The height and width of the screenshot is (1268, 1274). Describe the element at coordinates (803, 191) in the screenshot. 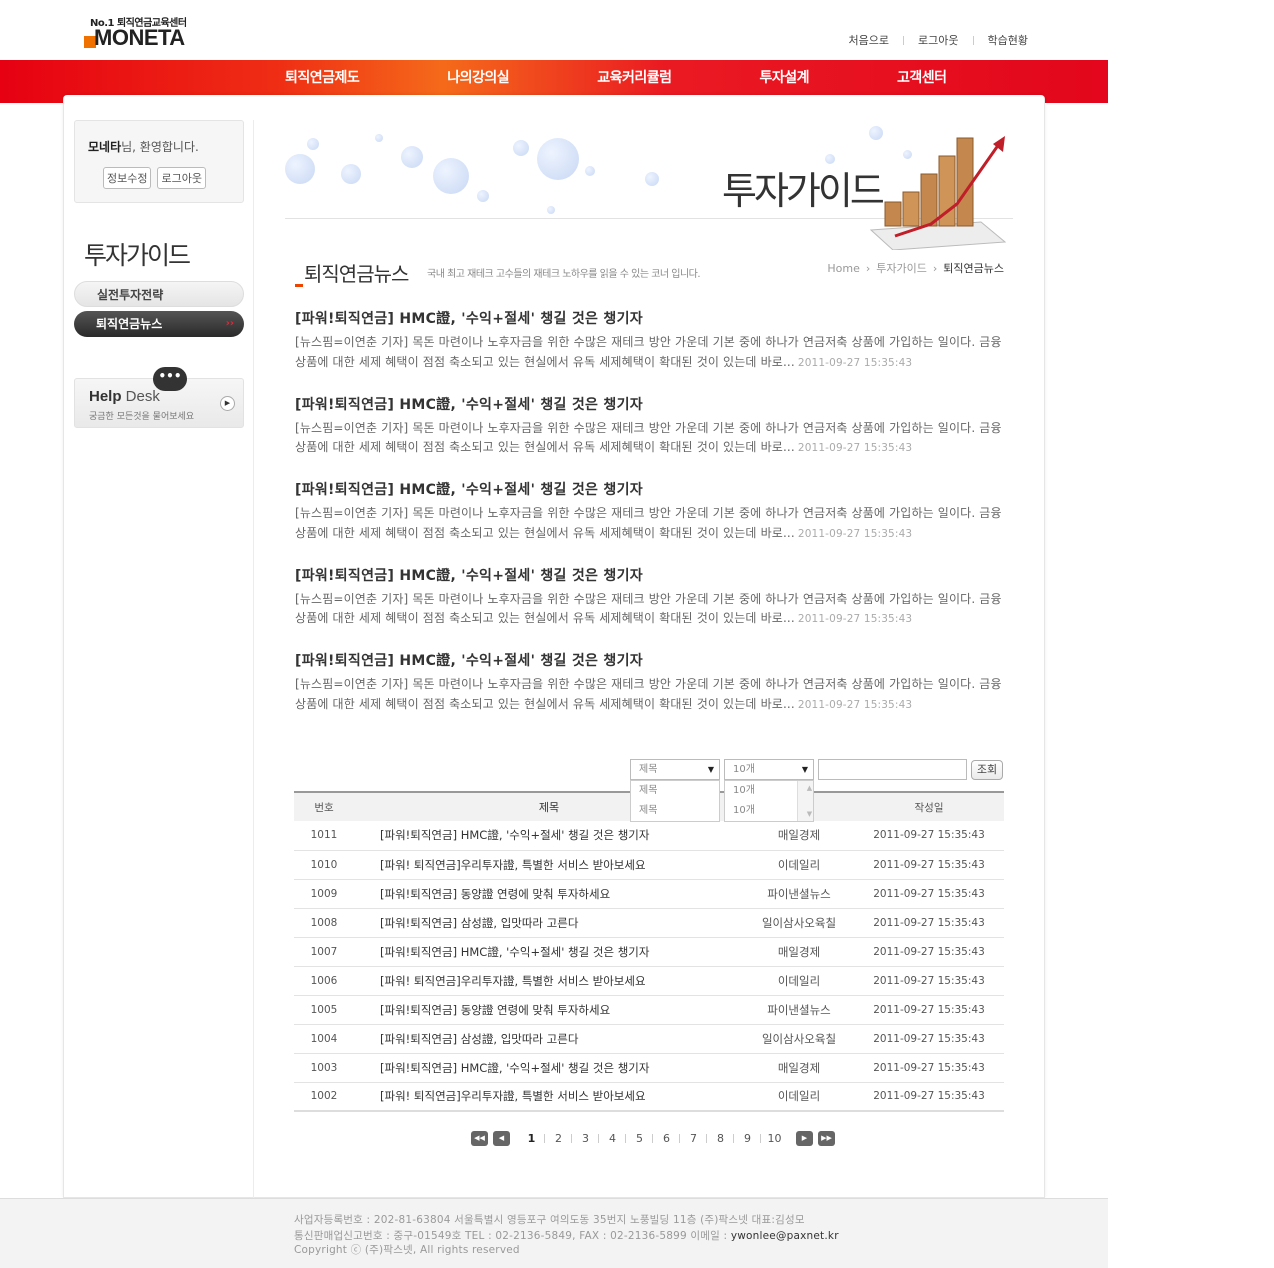

I see `visual-title: 투자가이드` at that location.